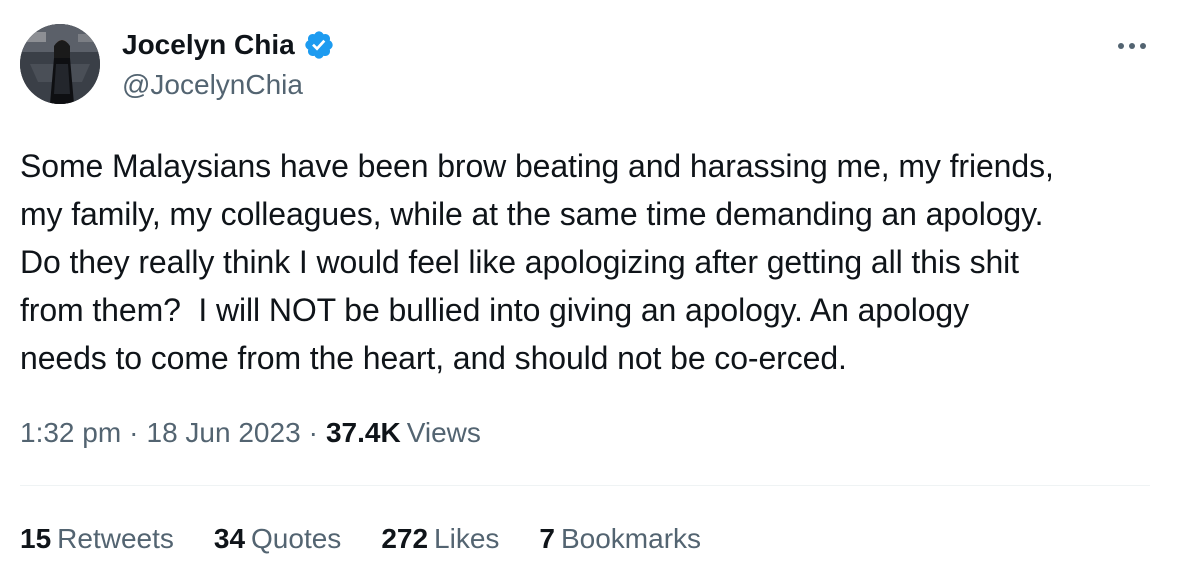  I want to click on more-horizontal-icon, so click(1132, 46).